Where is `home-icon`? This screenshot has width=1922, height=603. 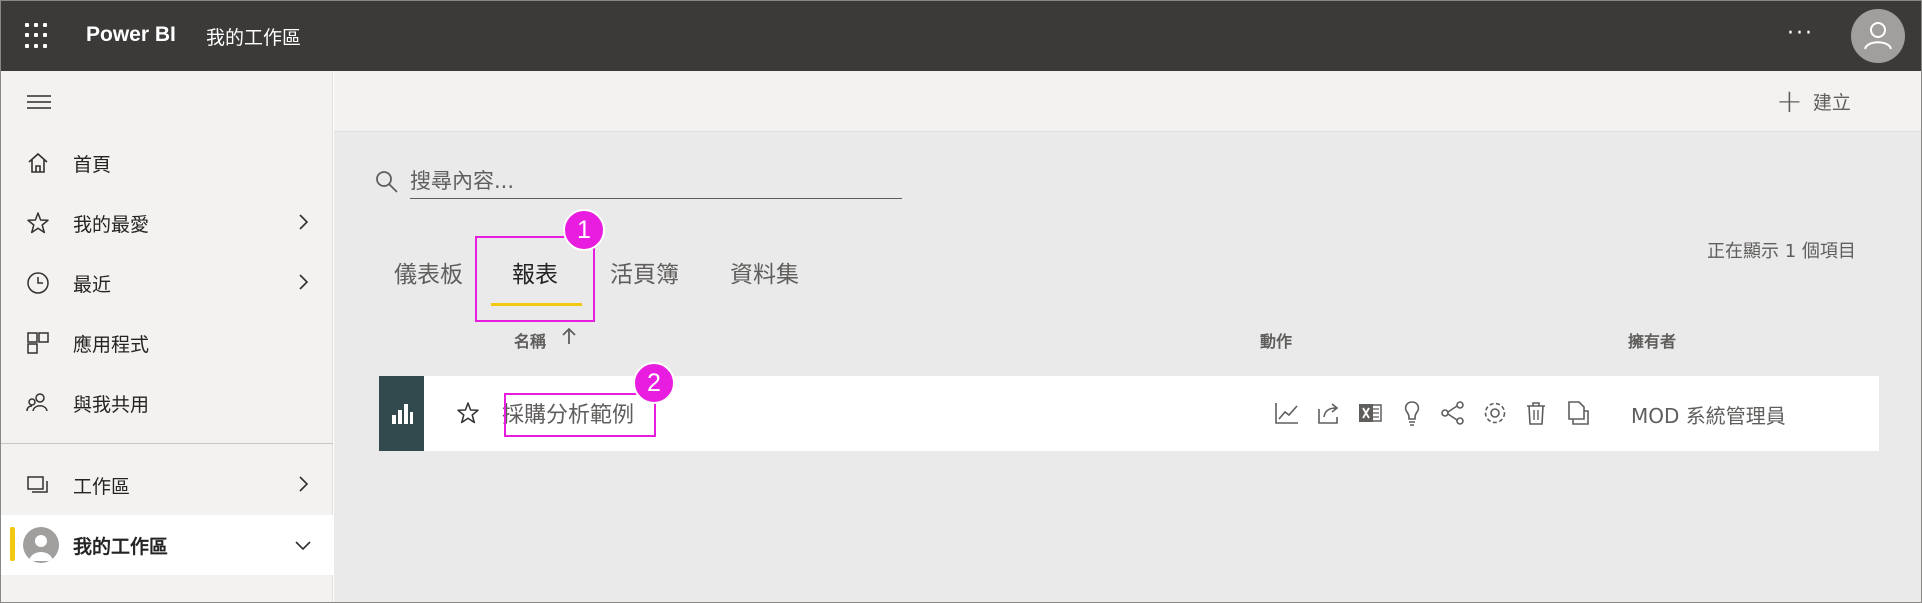
home-icon is located at coordinates (38, 162).